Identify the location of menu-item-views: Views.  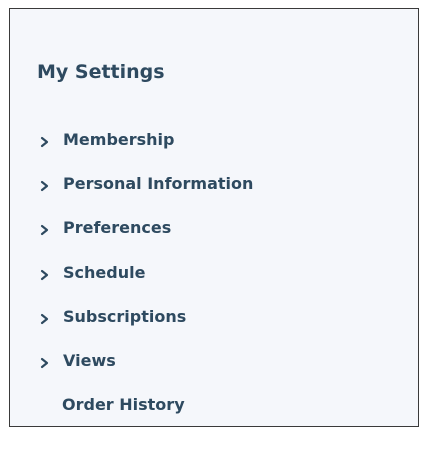
(76, 361).